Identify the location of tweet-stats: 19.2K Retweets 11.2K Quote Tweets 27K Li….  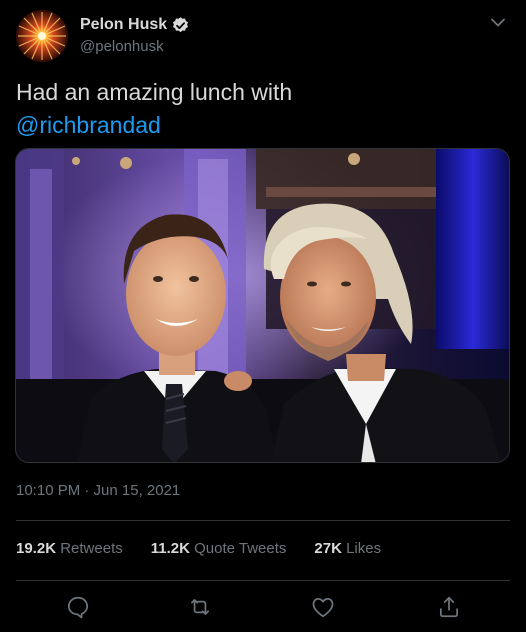
(263, 548).